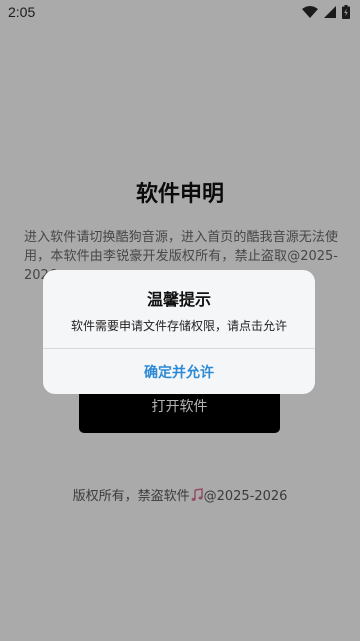  Describe the element at coordinates (330, 12) in the screenshot. I see `cellular-signal-icon` at that location.